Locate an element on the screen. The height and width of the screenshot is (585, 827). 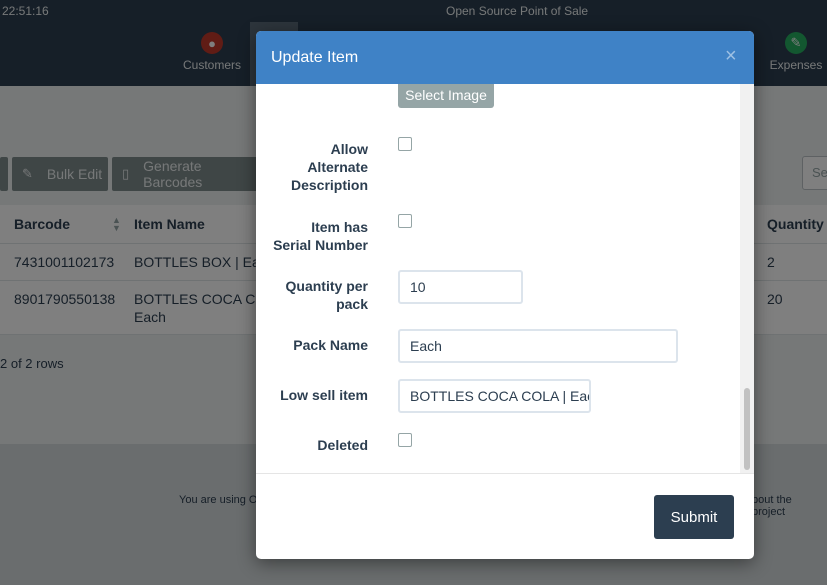
low-sell-item-input: BOTTLES COCA COLA | Each is located at coordinates (494, 396).